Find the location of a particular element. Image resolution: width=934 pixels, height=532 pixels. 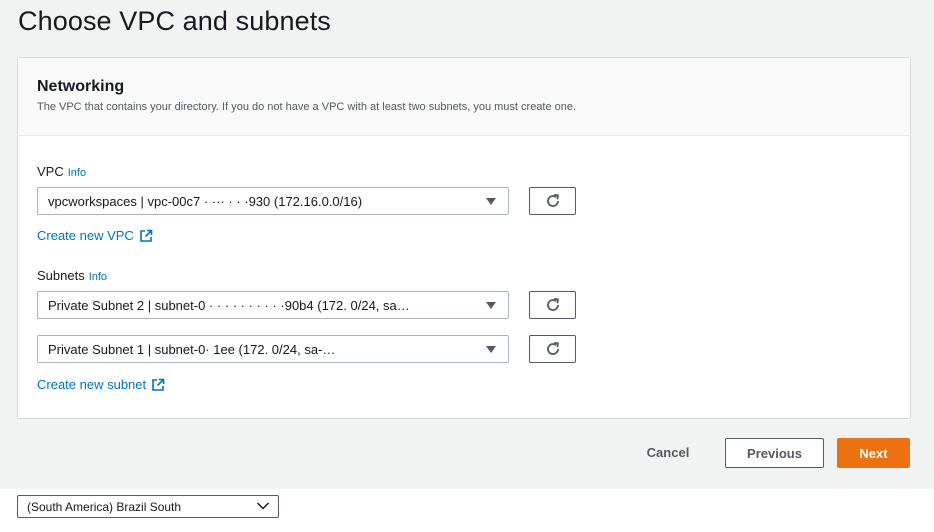

region-select: (South America) Brazil South is located at coordinates (148, 506).